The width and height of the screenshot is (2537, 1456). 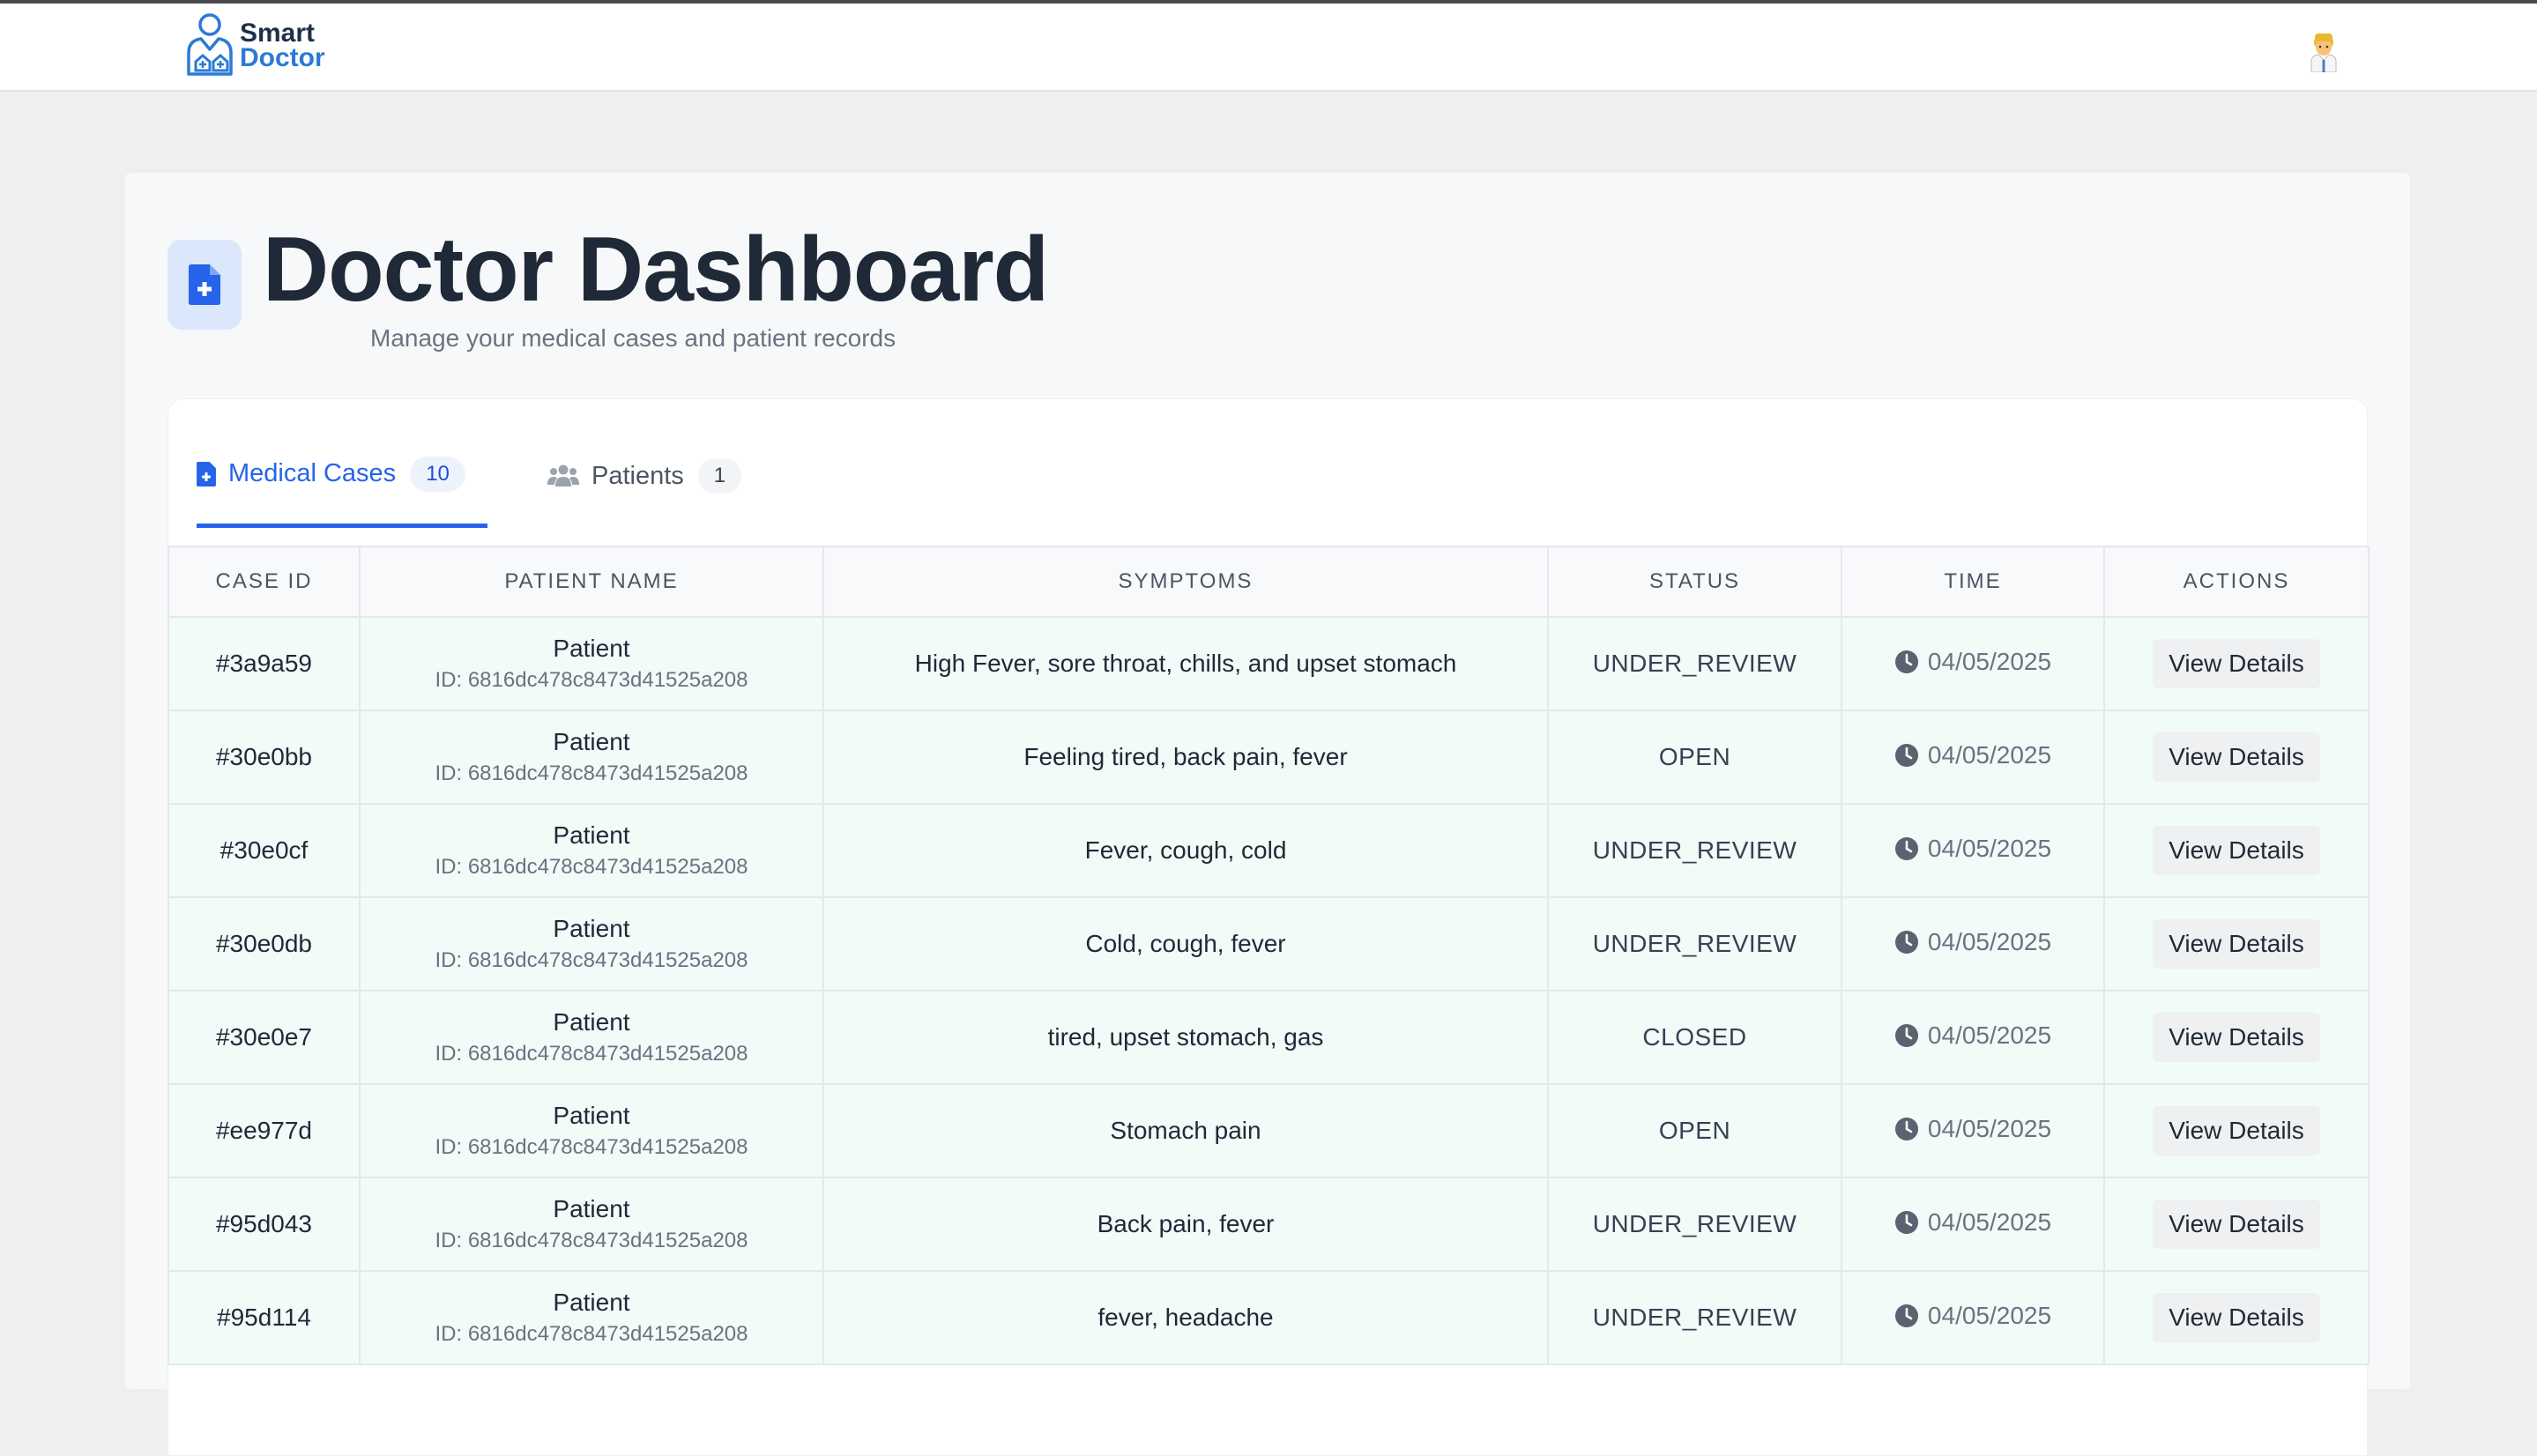 What do you see at coordinates (1694, 582) in the screenshot?
I see `column-header-status: STATUS` at bounding box center [1694, 582].